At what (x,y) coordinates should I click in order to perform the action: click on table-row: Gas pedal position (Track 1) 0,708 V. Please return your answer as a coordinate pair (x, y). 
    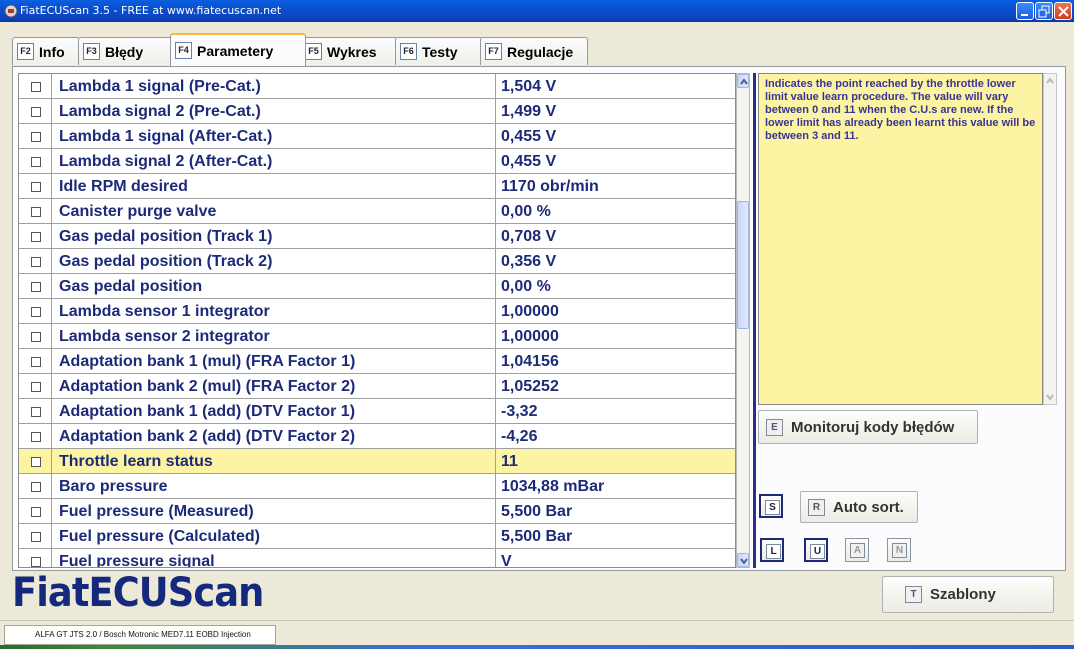
    Looking at the image, I should click on (377, 236).